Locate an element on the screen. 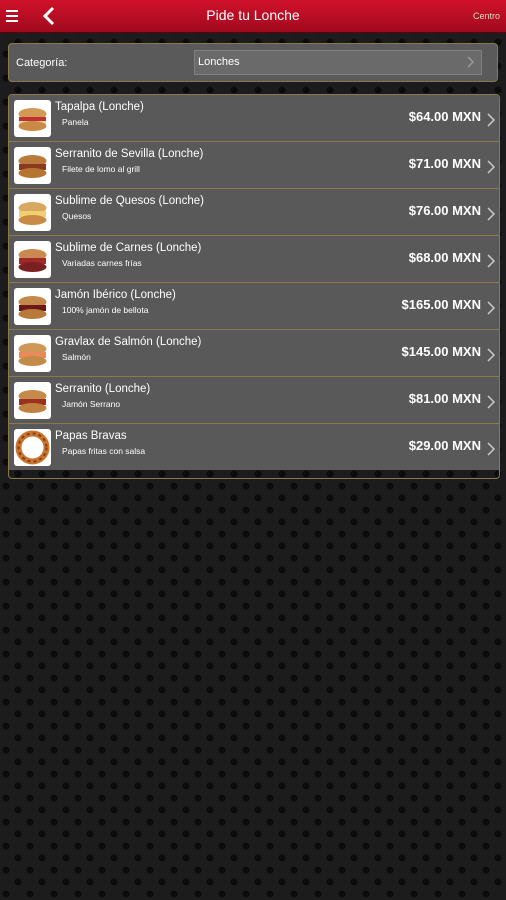 This screenshot has height=900, width=506. item-price: $64.00 MXN is located at coordinates (444, 116).